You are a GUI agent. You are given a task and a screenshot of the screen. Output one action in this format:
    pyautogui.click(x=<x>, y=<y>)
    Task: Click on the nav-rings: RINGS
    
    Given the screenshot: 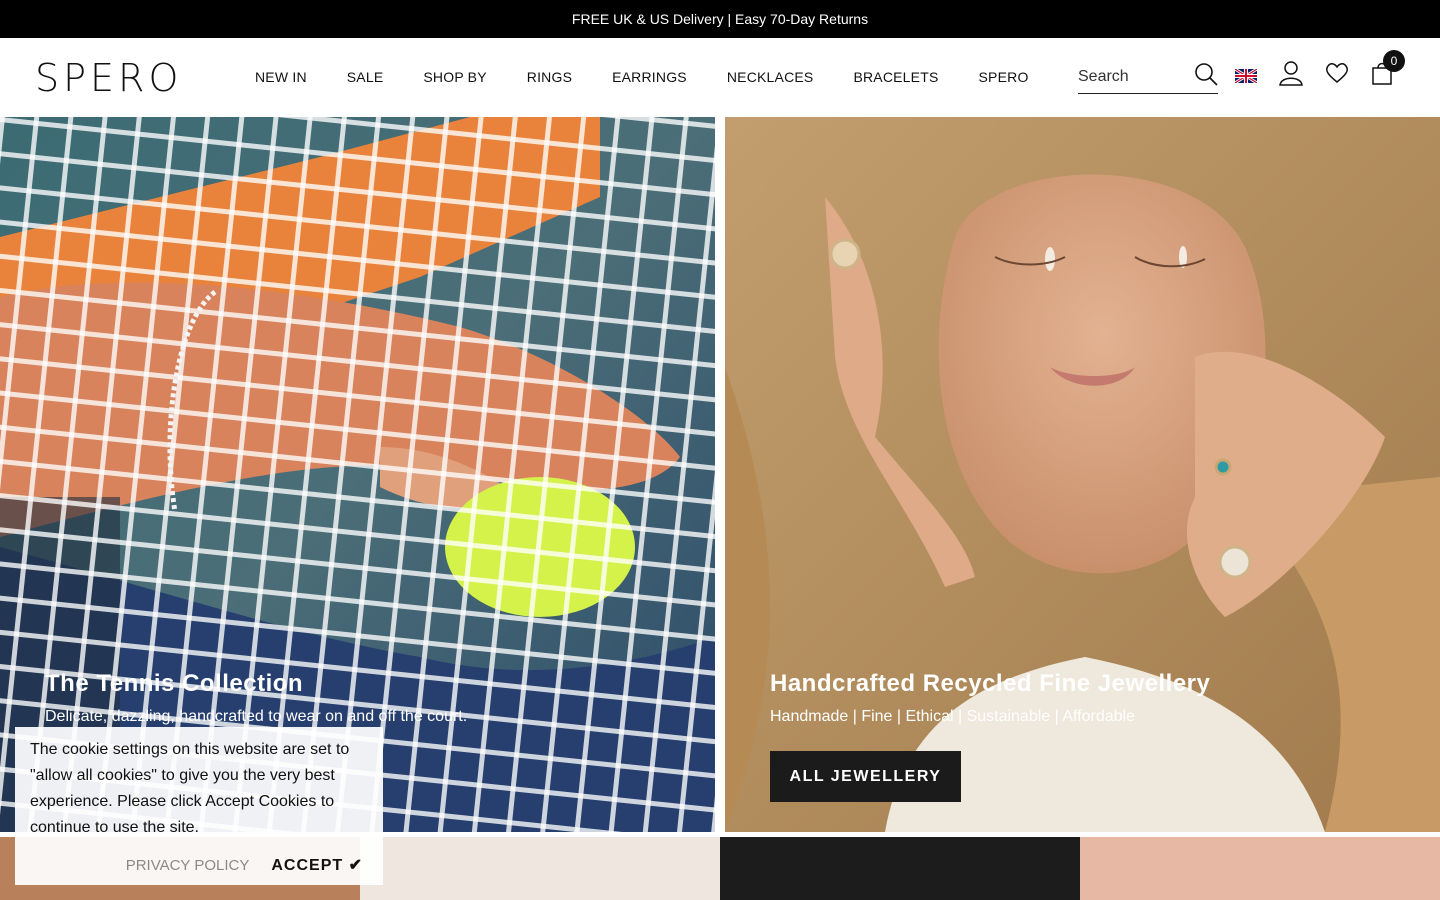 What is the action you would take?
    pyautogui.click(x=549, y=77)
    